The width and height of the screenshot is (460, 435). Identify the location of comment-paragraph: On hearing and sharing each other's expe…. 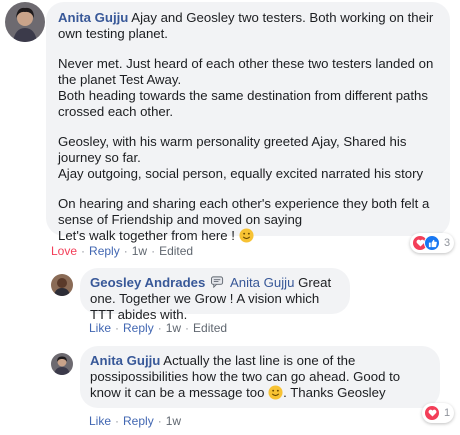
(248, 220).